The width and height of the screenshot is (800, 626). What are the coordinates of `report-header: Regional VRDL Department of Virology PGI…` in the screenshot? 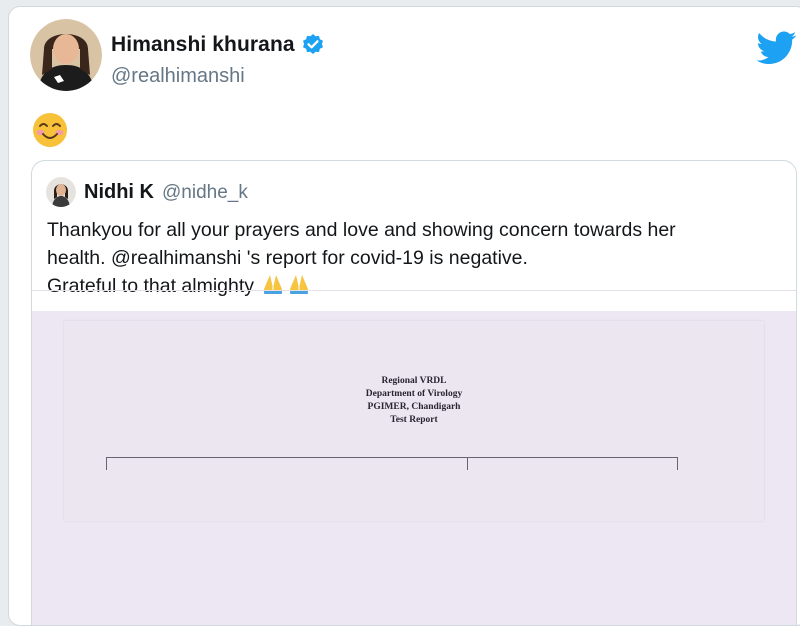 It's located at (414, 401).